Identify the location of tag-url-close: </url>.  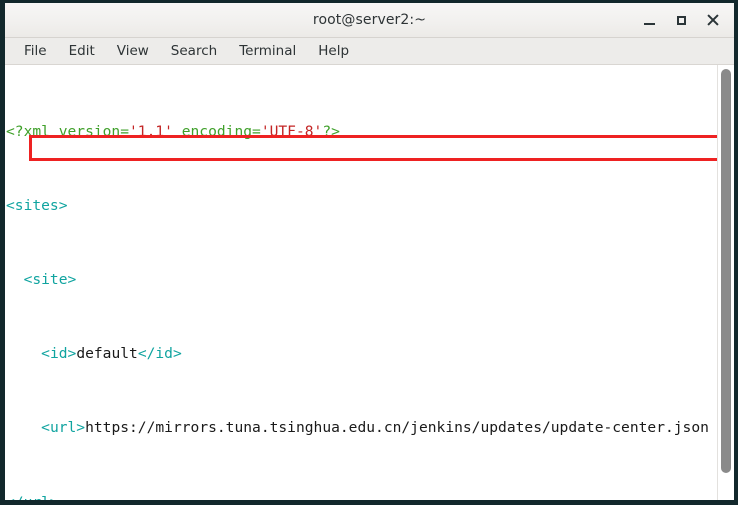
(32, 497).